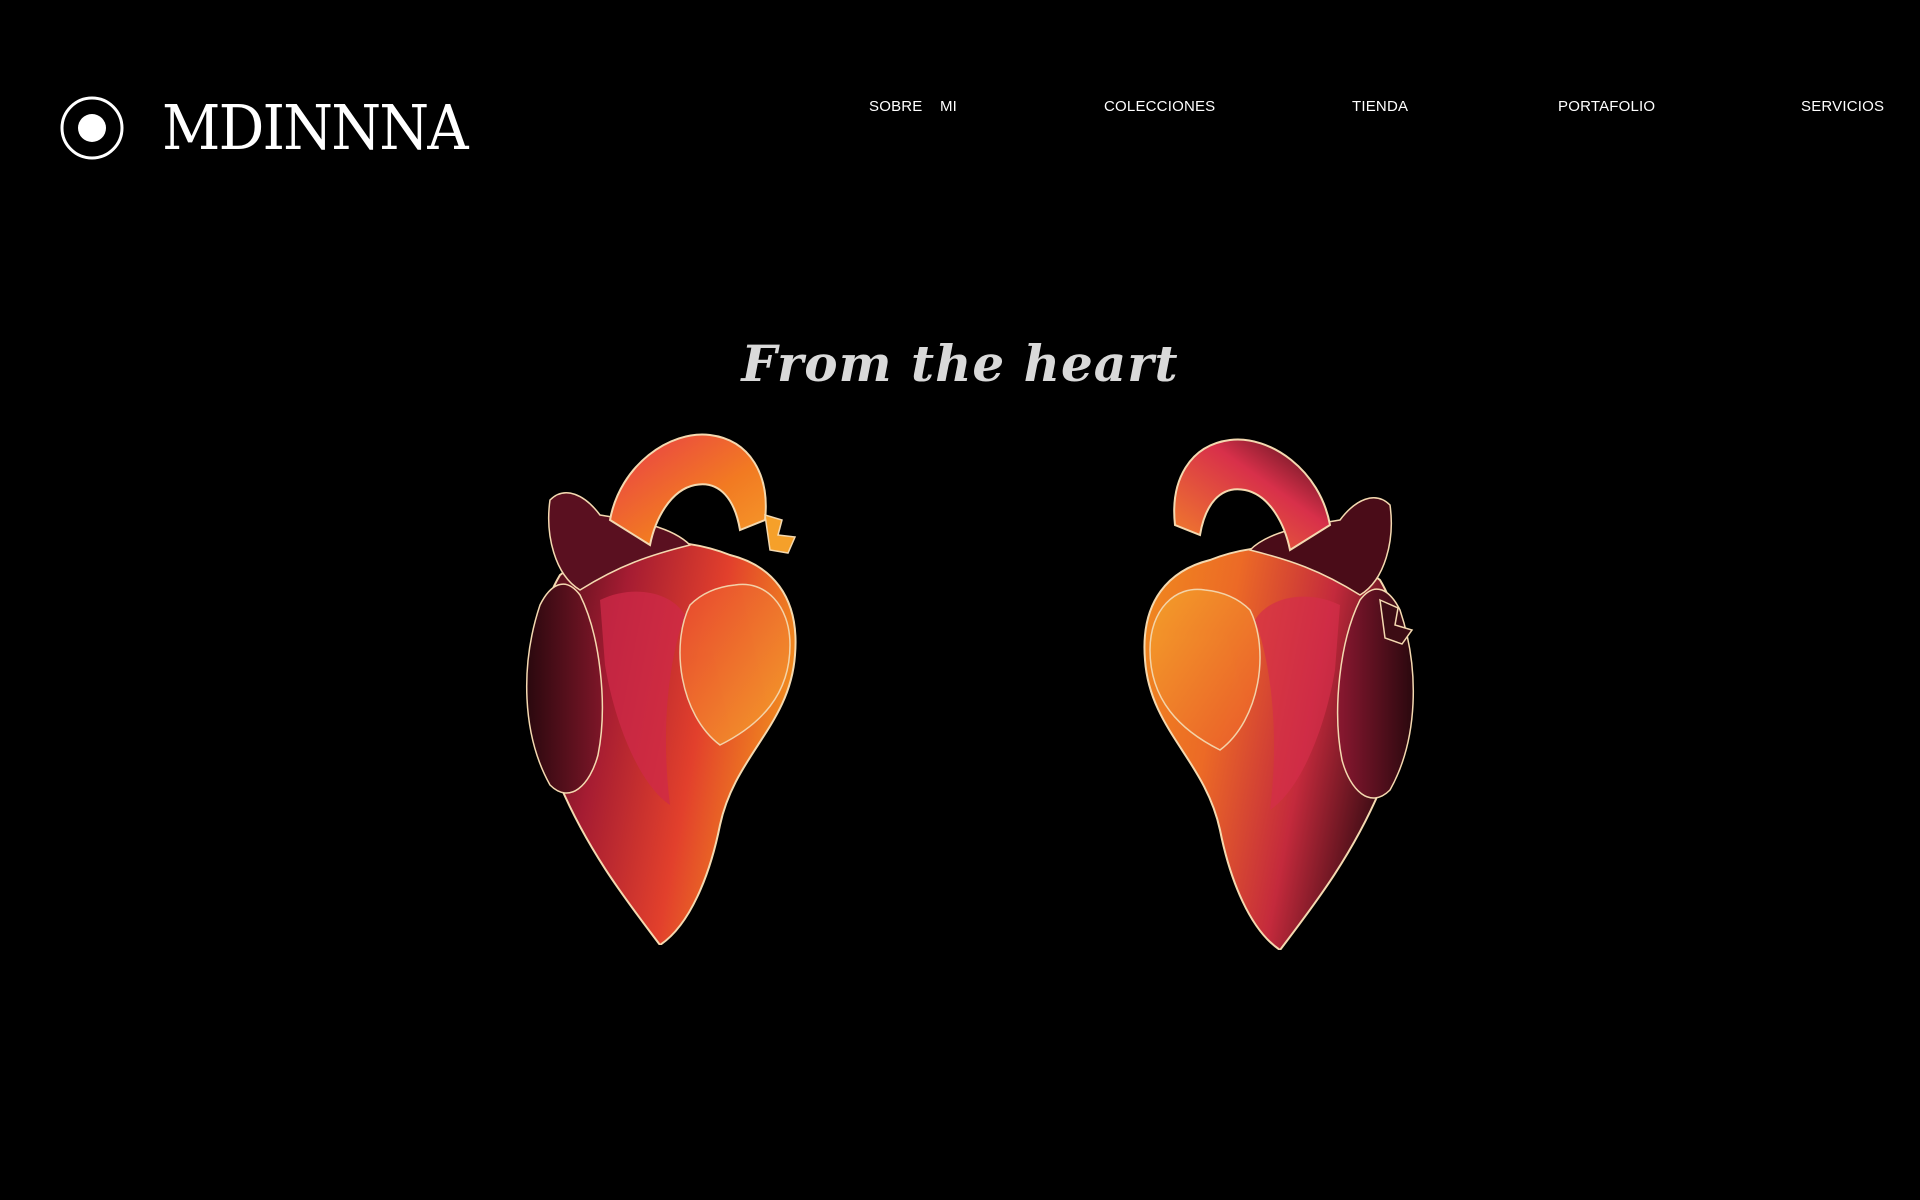 The image size is (1920, 1200). I want to click on nav-item-colecciones: COLECCIONES, so click(1159, 106).